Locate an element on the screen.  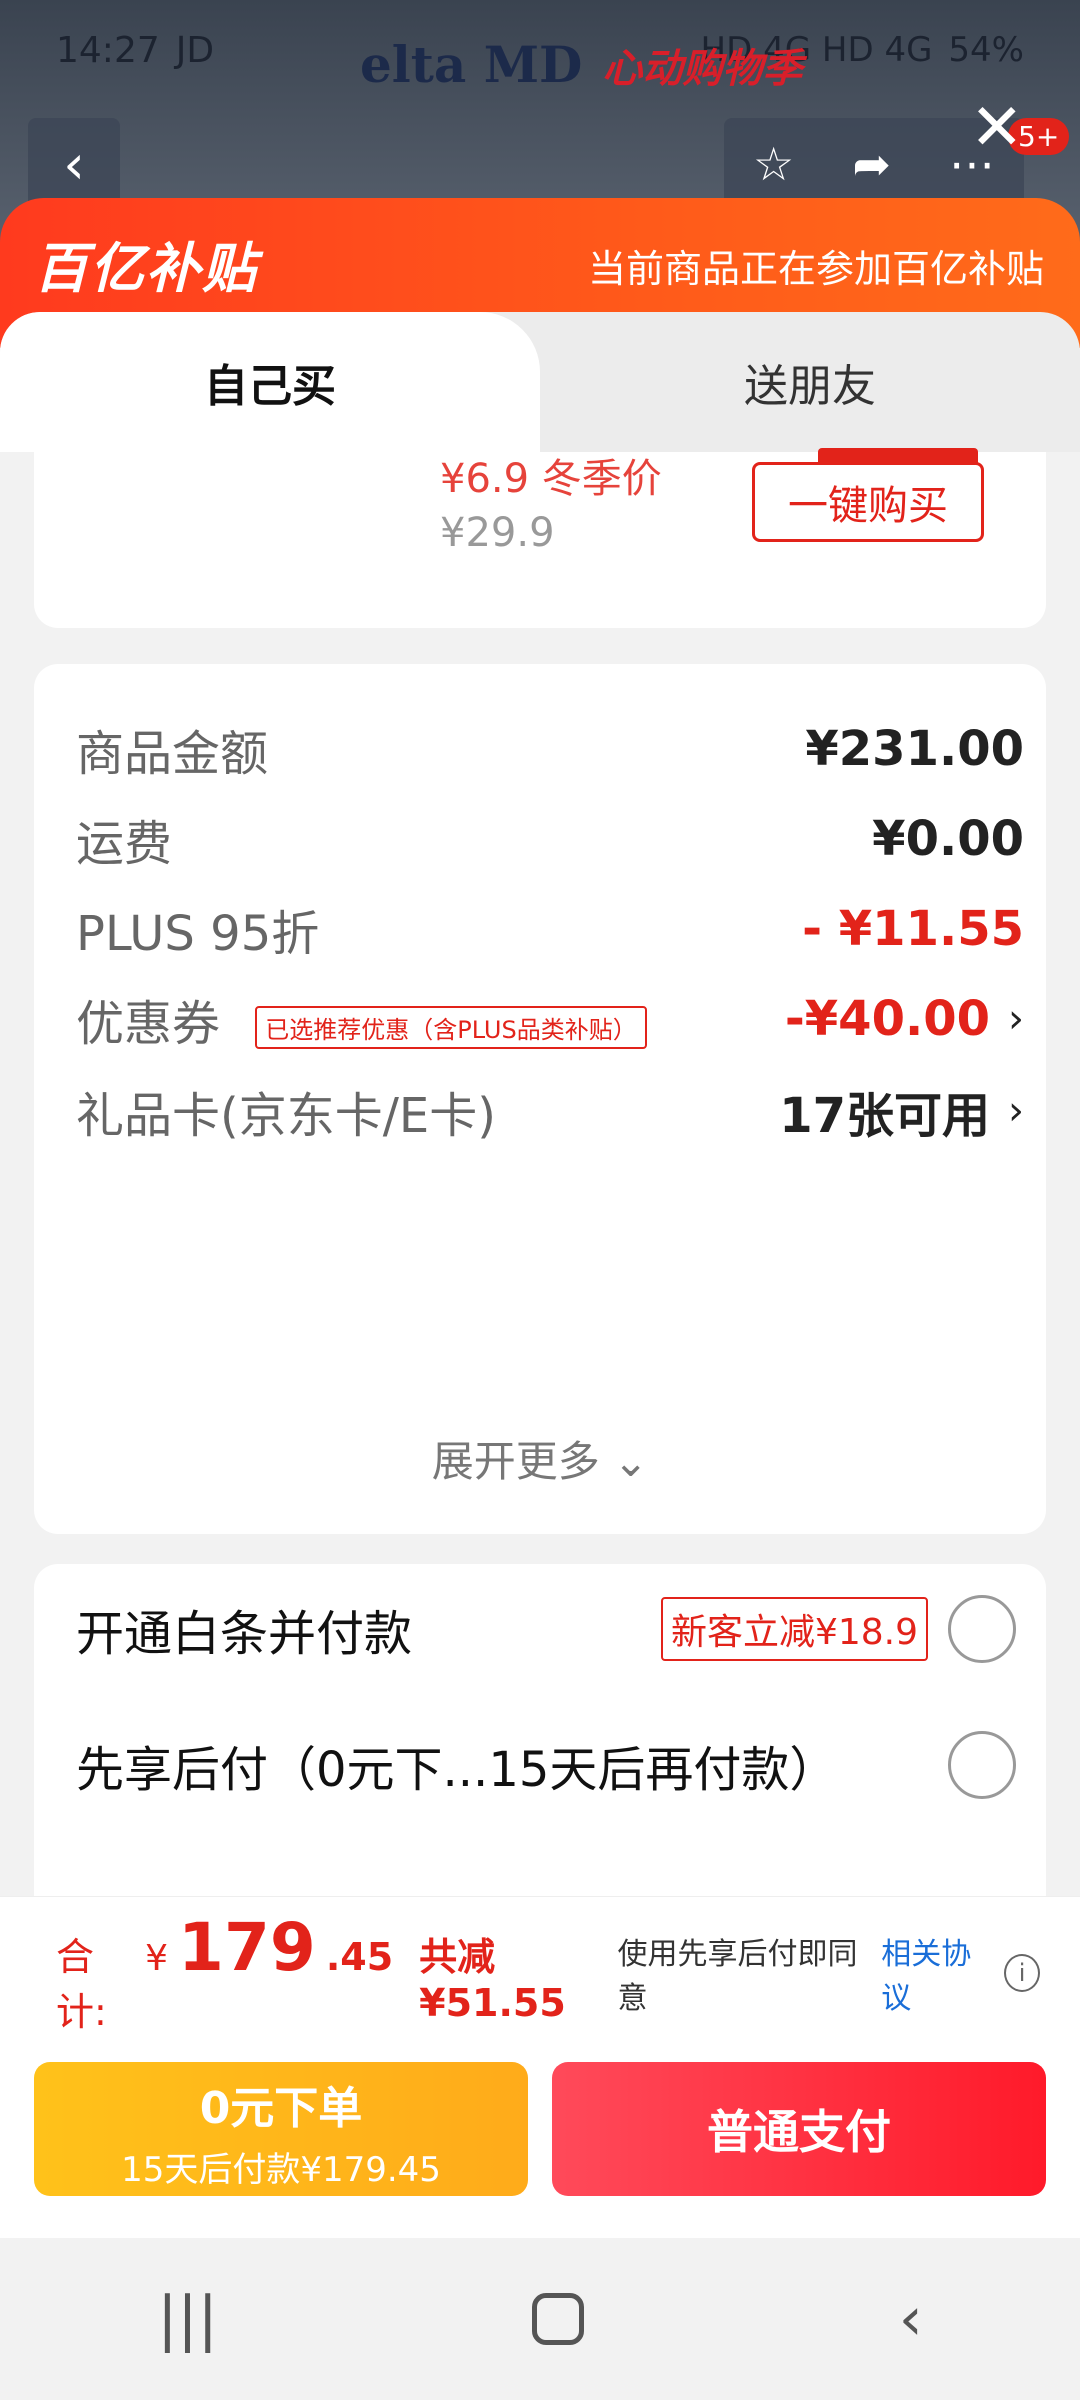
total-integer: 179 is located at coordinates (247, 1947).